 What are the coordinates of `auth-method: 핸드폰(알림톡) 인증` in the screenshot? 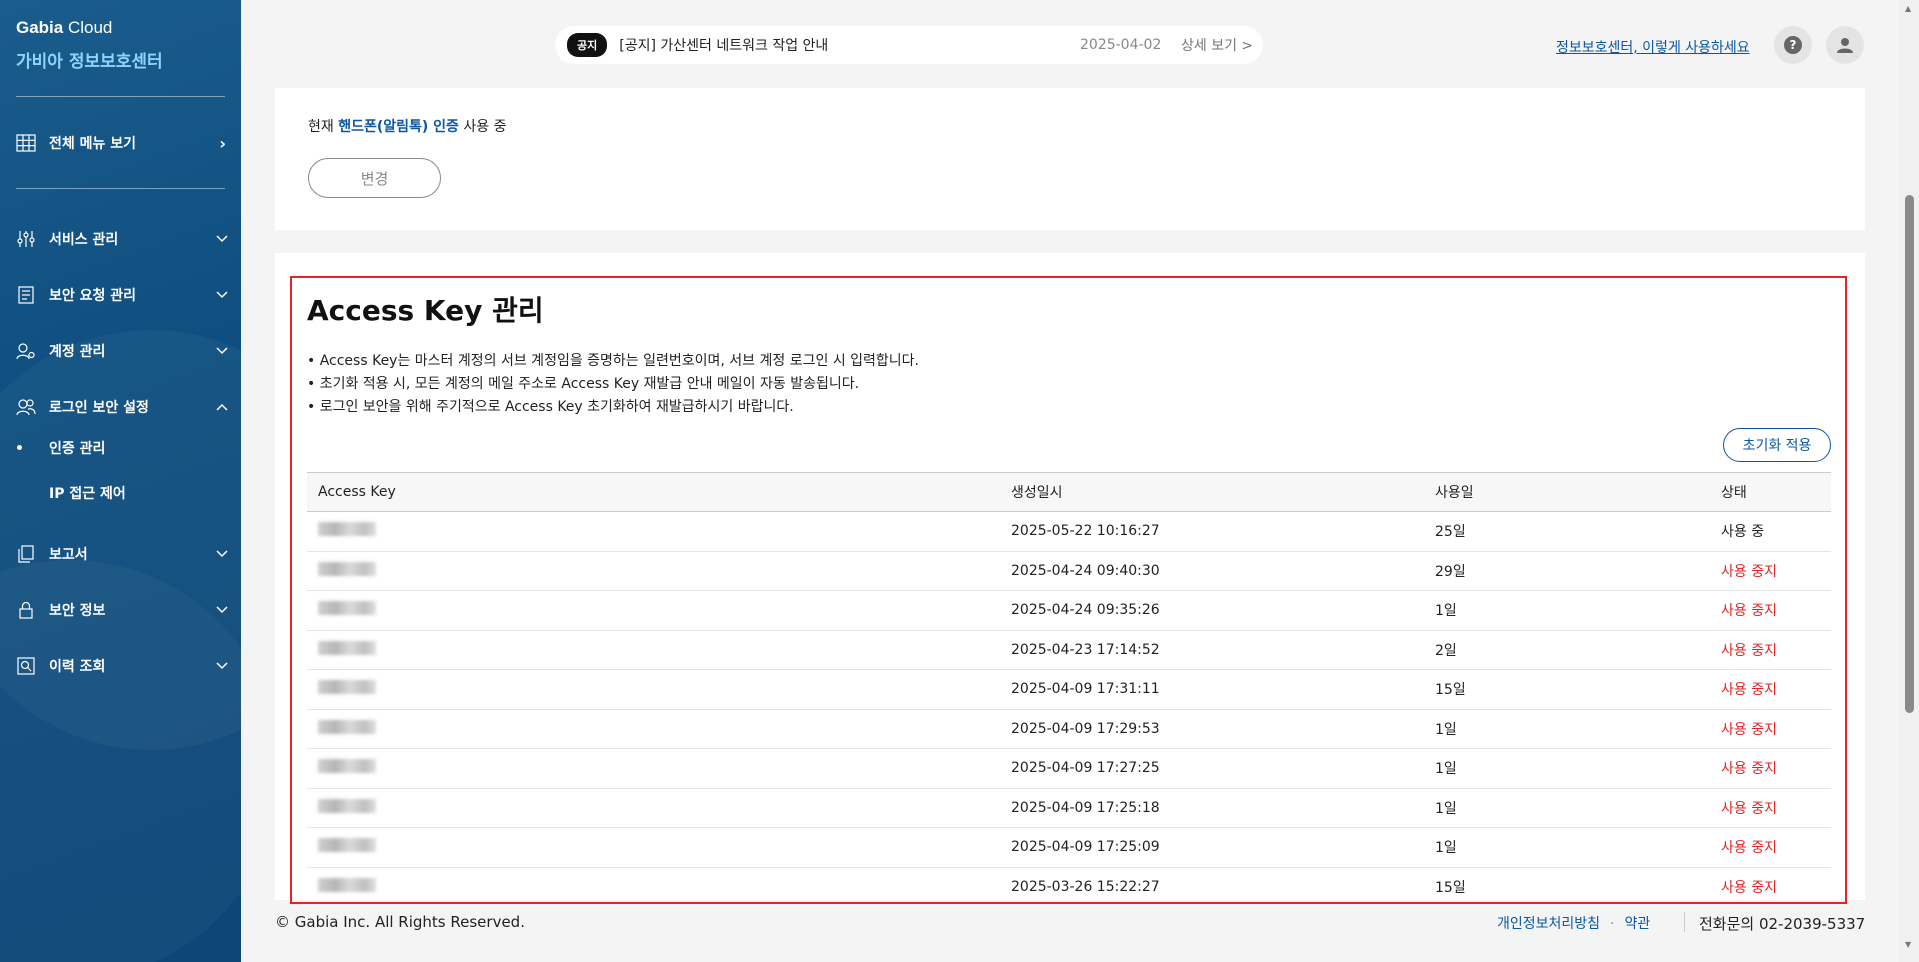 It's located at (398, 127).